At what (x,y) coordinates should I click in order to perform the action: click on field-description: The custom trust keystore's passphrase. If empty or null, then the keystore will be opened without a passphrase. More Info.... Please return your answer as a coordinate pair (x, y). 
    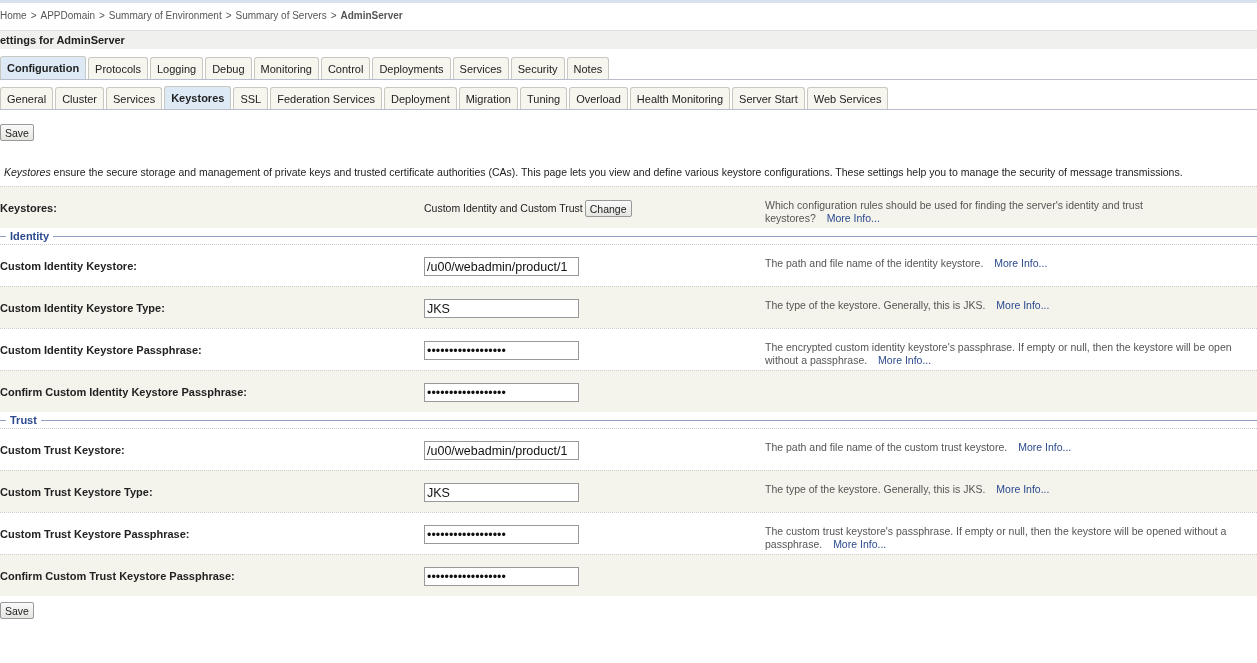
    Looking at the image, I should click on (996, 538).